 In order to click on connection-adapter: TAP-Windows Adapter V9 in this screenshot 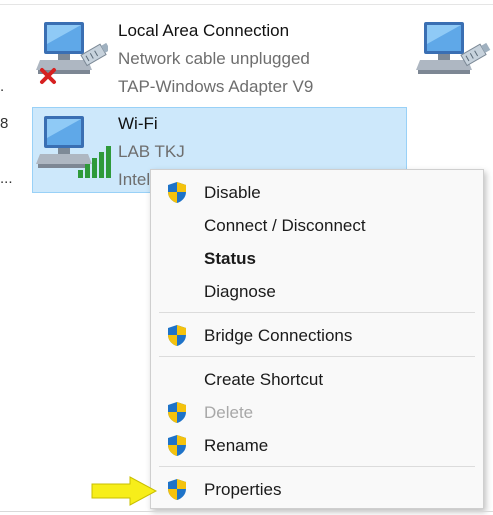, I will do `click(216, 86)`.